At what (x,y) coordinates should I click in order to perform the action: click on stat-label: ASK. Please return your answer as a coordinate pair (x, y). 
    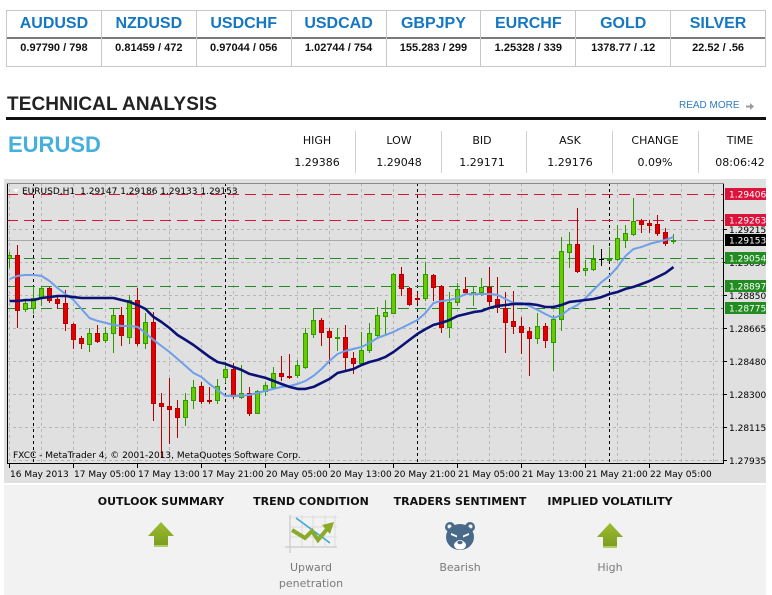
    Looking at the image, I should click on (570, 140).